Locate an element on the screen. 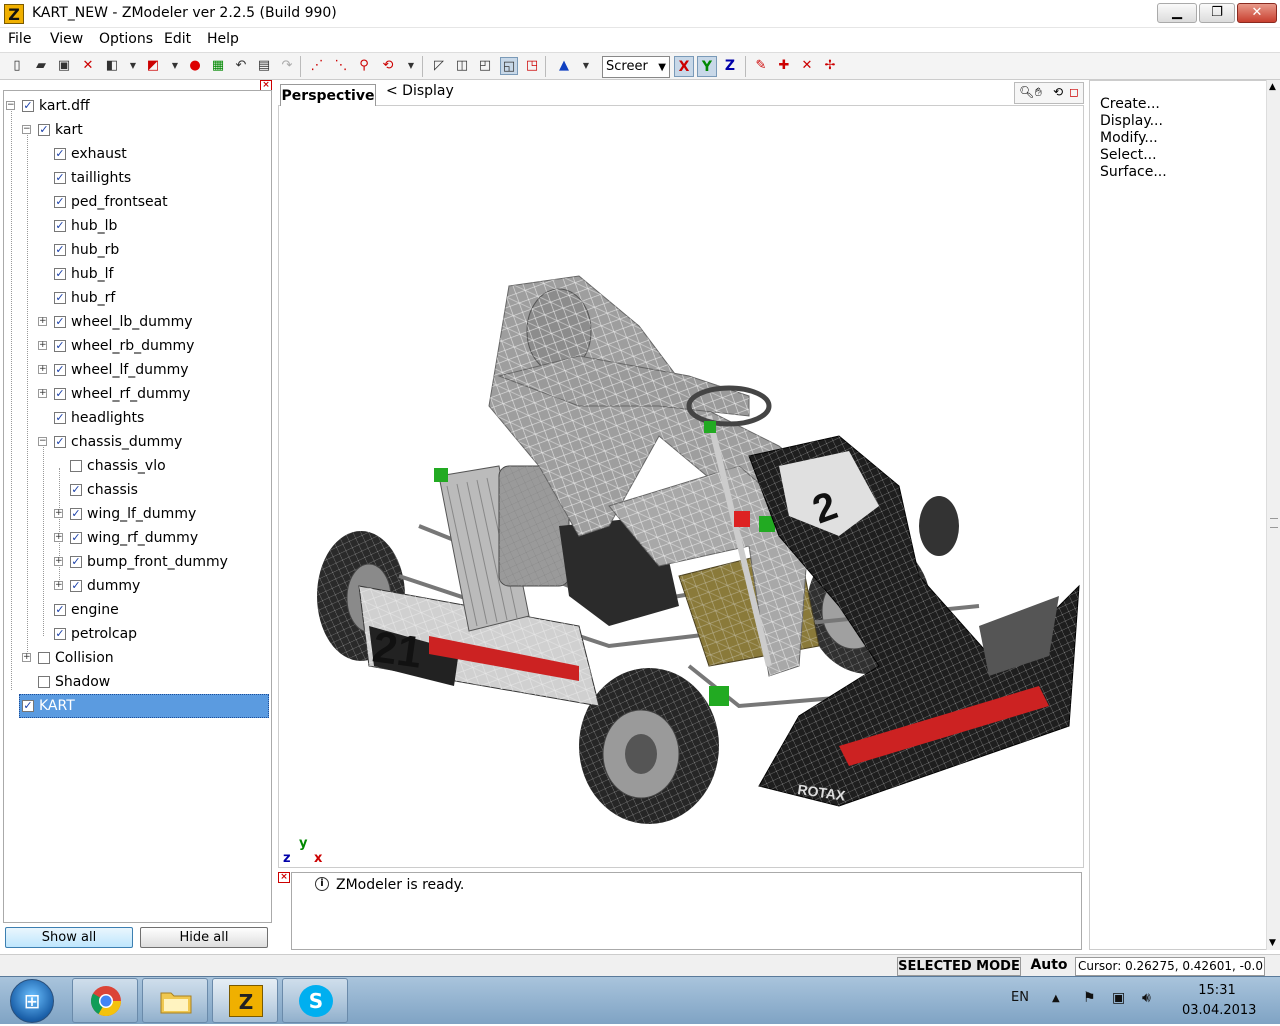 This screenshot has height=1026, width=1280. select-invert-icon: ◳ is located at coordinates (532, 66).